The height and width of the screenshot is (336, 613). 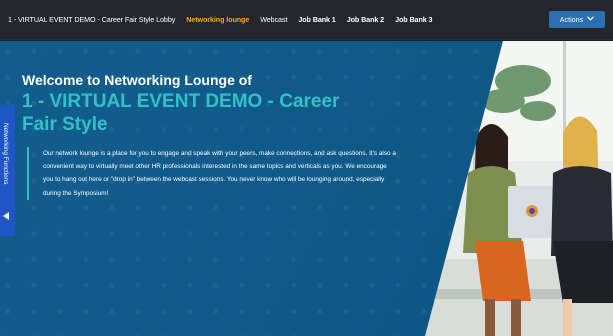 I want to click on actions-label: Actions, so click(x=571, y=19).